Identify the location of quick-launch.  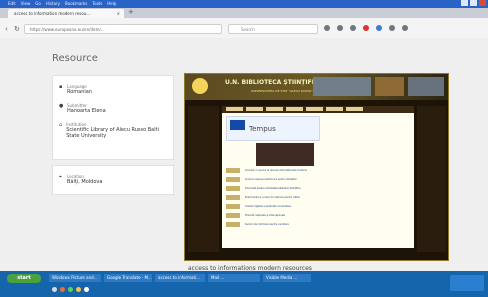
(70, 289).